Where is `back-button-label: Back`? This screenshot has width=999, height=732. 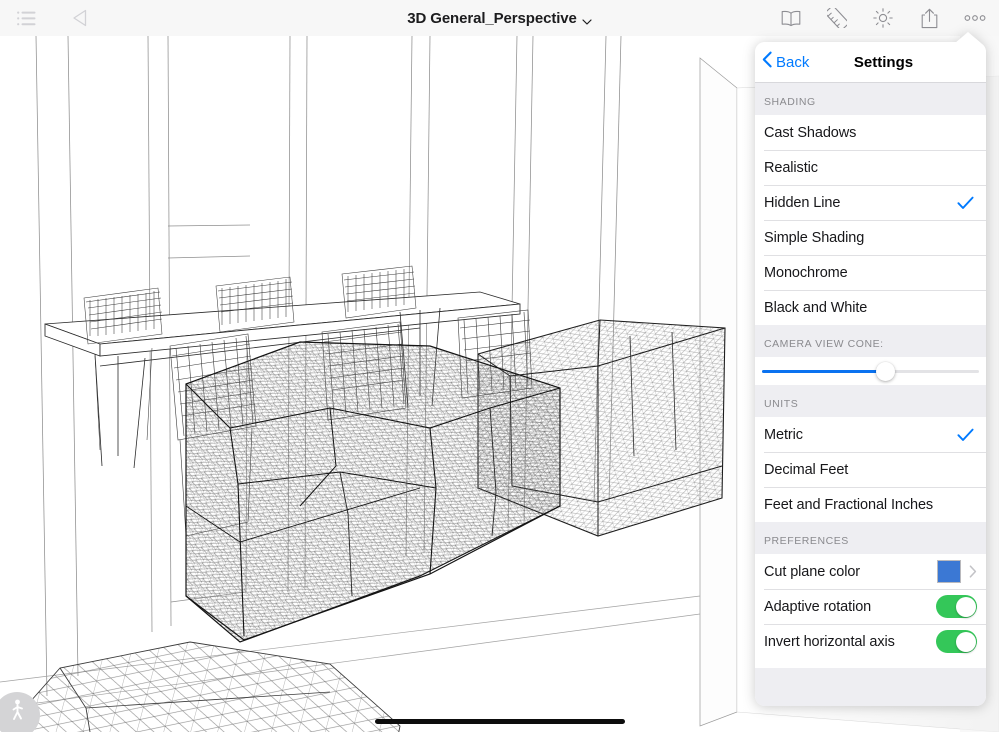
back-button-label: Back is located at coordinates (793, 62).